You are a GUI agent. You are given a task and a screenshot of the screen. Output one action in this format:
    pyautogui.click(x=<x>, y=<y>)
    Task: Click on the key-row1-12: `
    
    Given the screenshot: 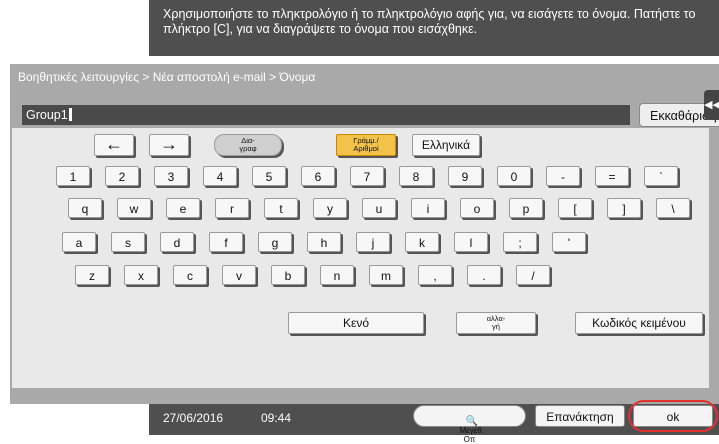 What is the action you would take?
    pyautogui.click(x=661, y=176)
    